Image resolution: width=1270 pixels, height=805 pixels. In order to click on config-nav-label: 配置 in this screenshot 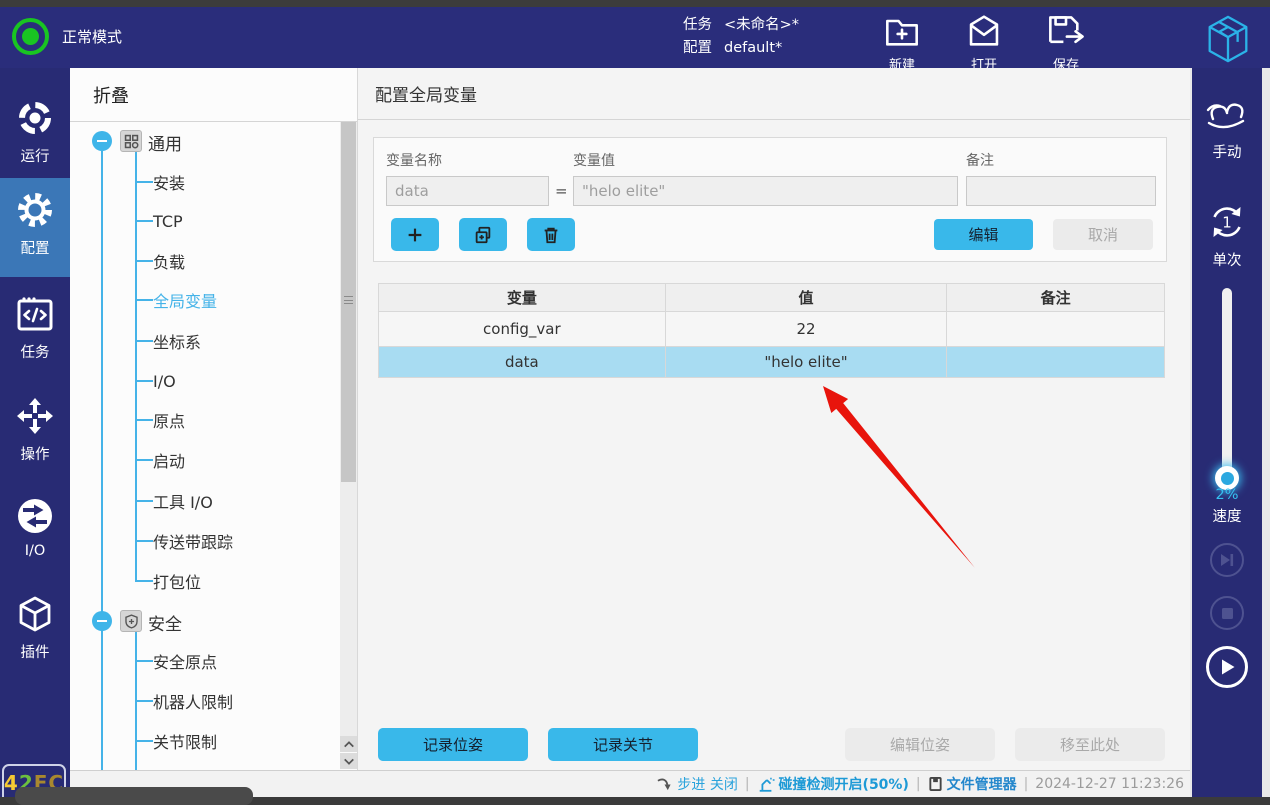, I will do `click(35, 249)`.